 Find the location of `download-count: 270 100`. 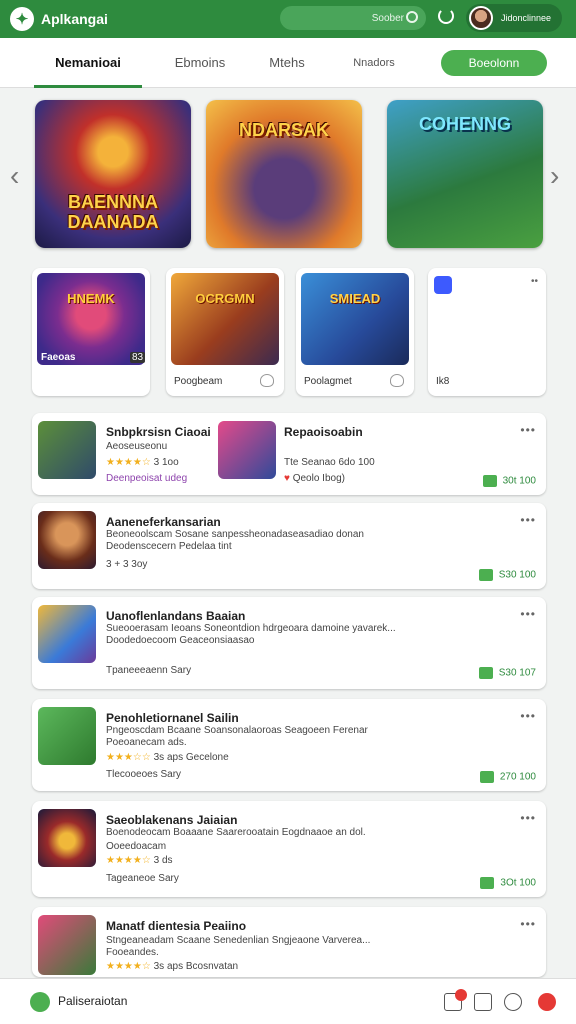

download-count: 270 100 is located at coordinates (517, 777).